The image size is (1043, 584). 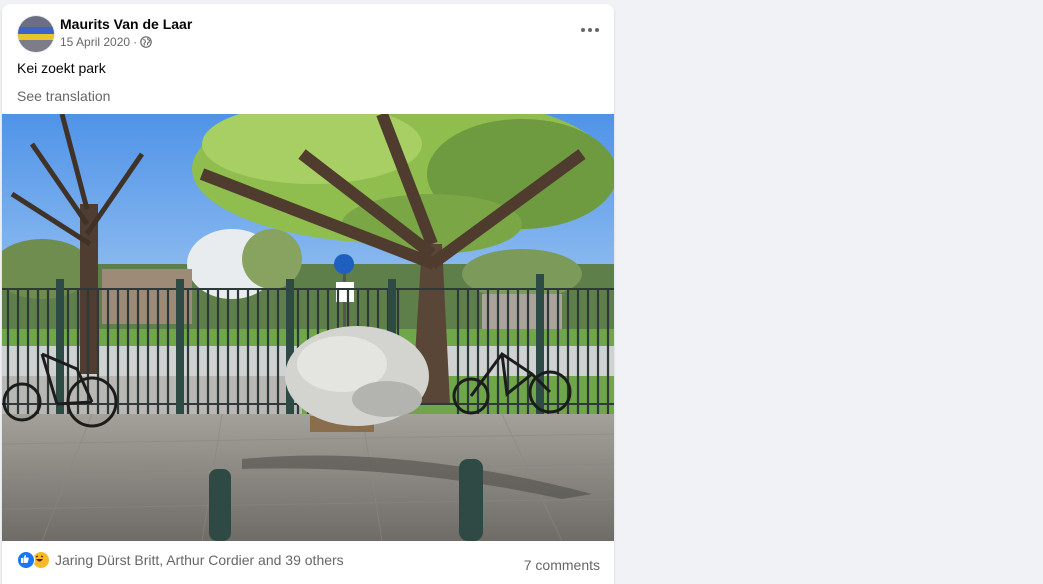 I want to click on post-meta: 15 April 2020 ·, so click(x=106, y=42).